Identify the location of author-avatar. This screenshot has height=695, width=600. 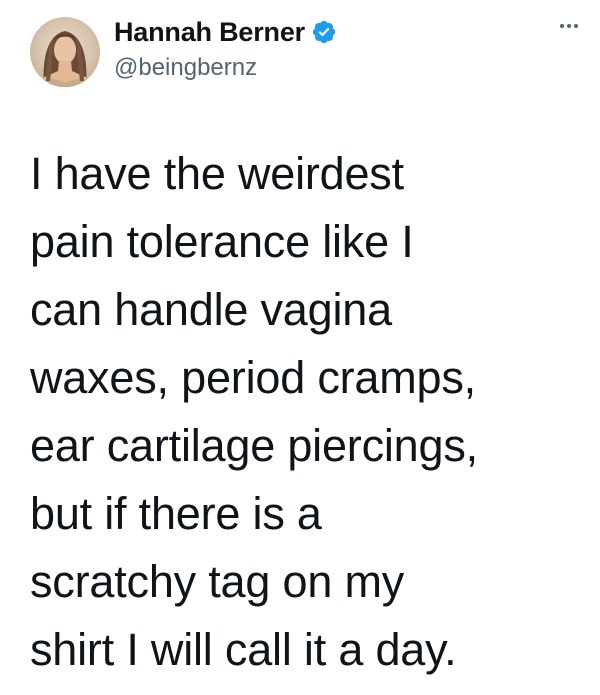
(65, 52).